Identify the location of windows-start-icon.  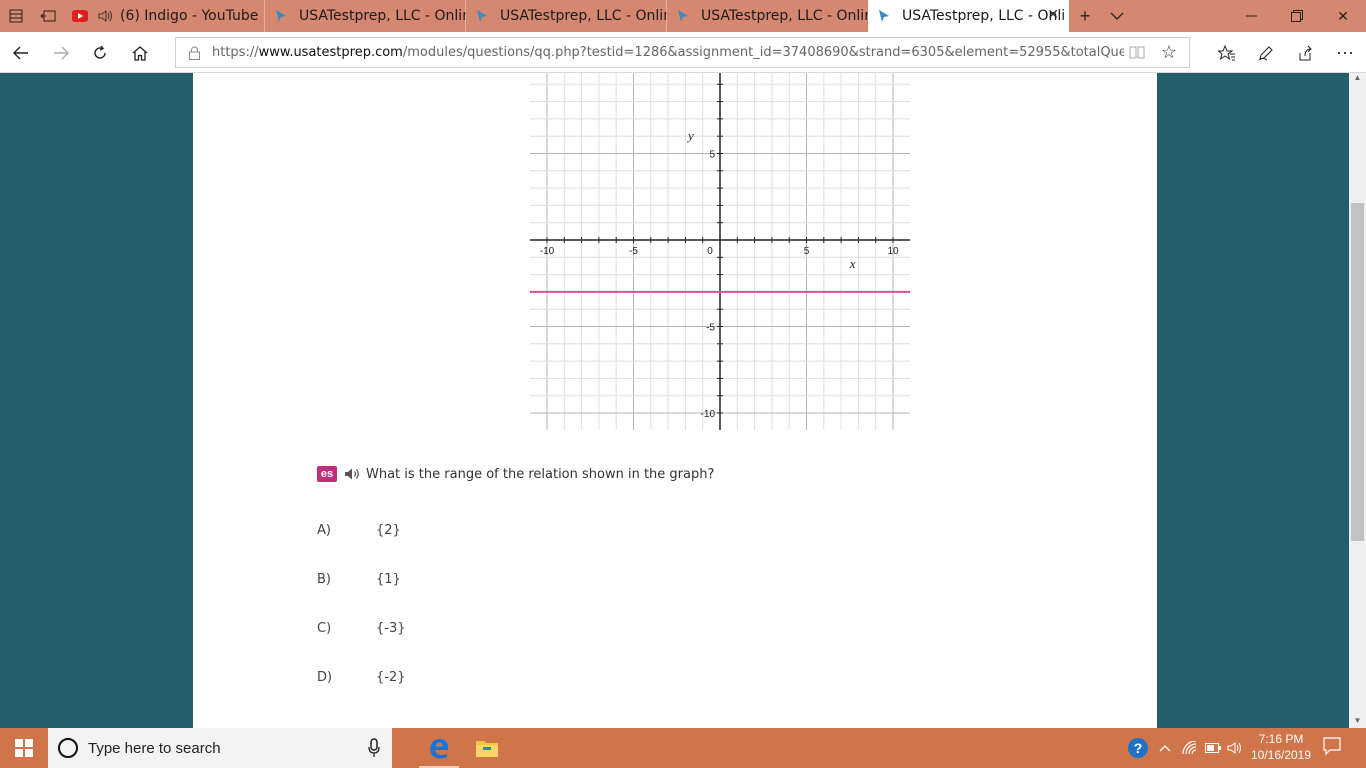
(24, 748).